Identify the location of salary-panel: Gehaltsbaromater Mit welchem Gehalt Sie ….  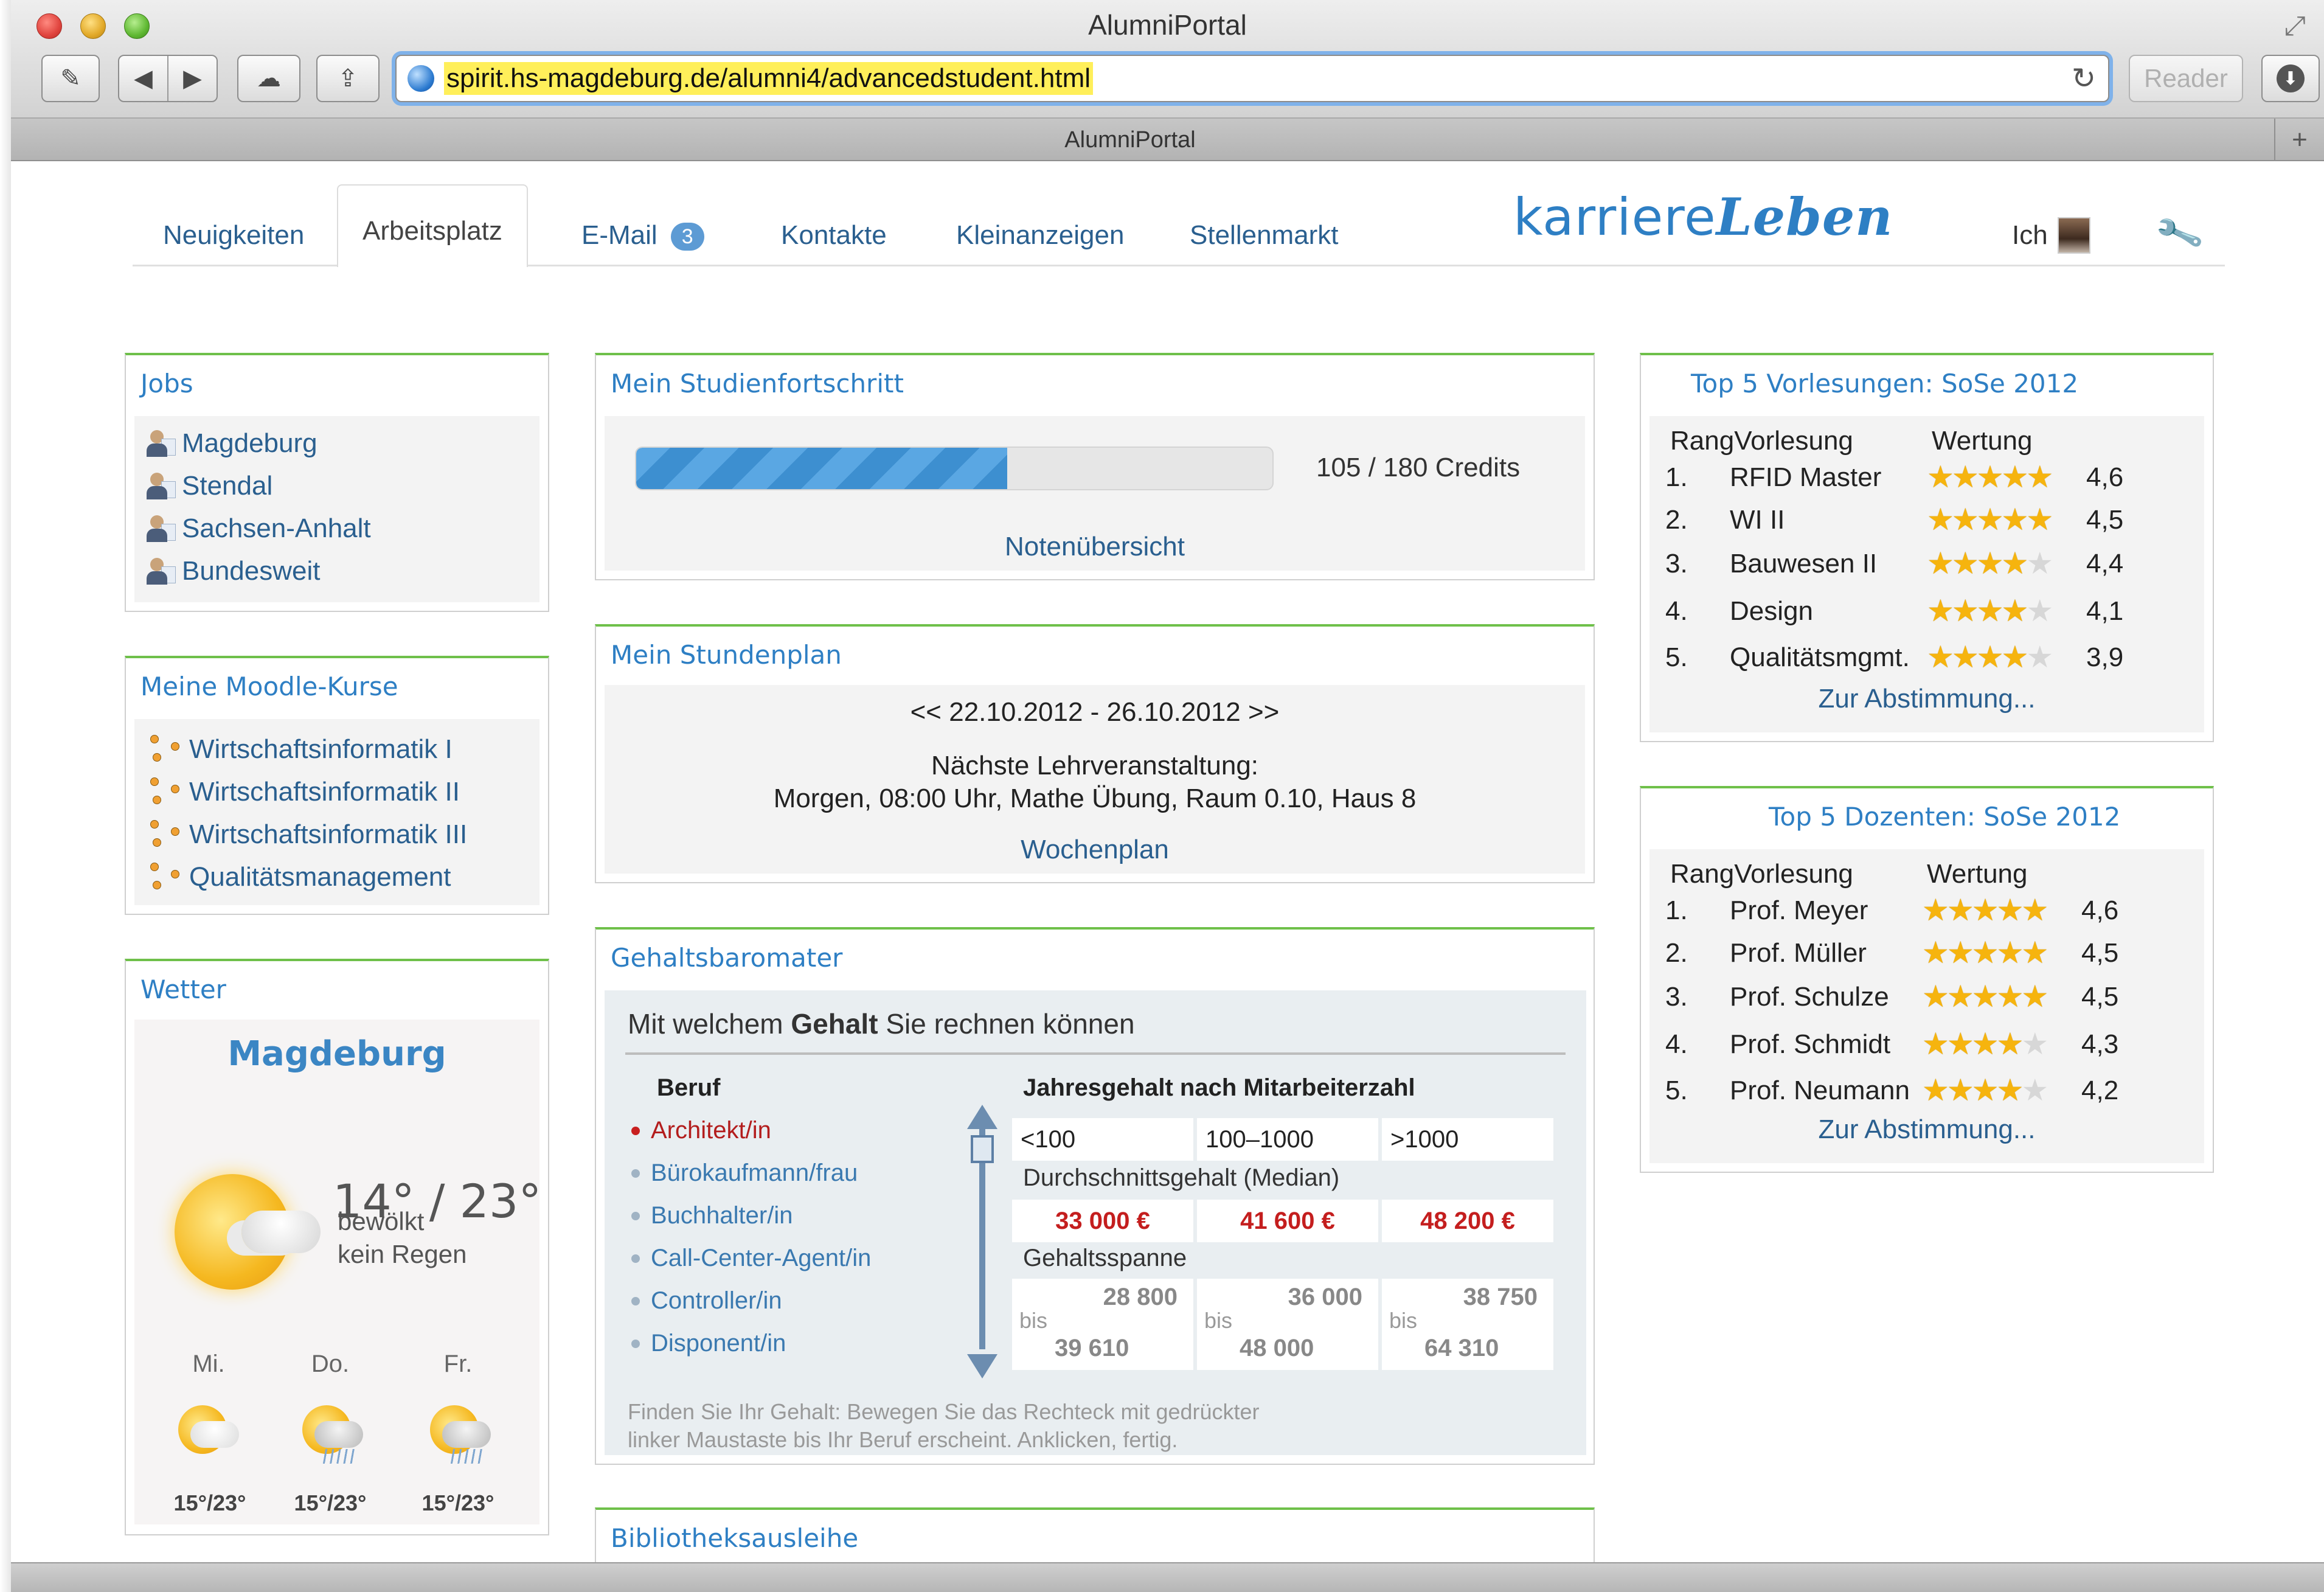
(1095, 1196).